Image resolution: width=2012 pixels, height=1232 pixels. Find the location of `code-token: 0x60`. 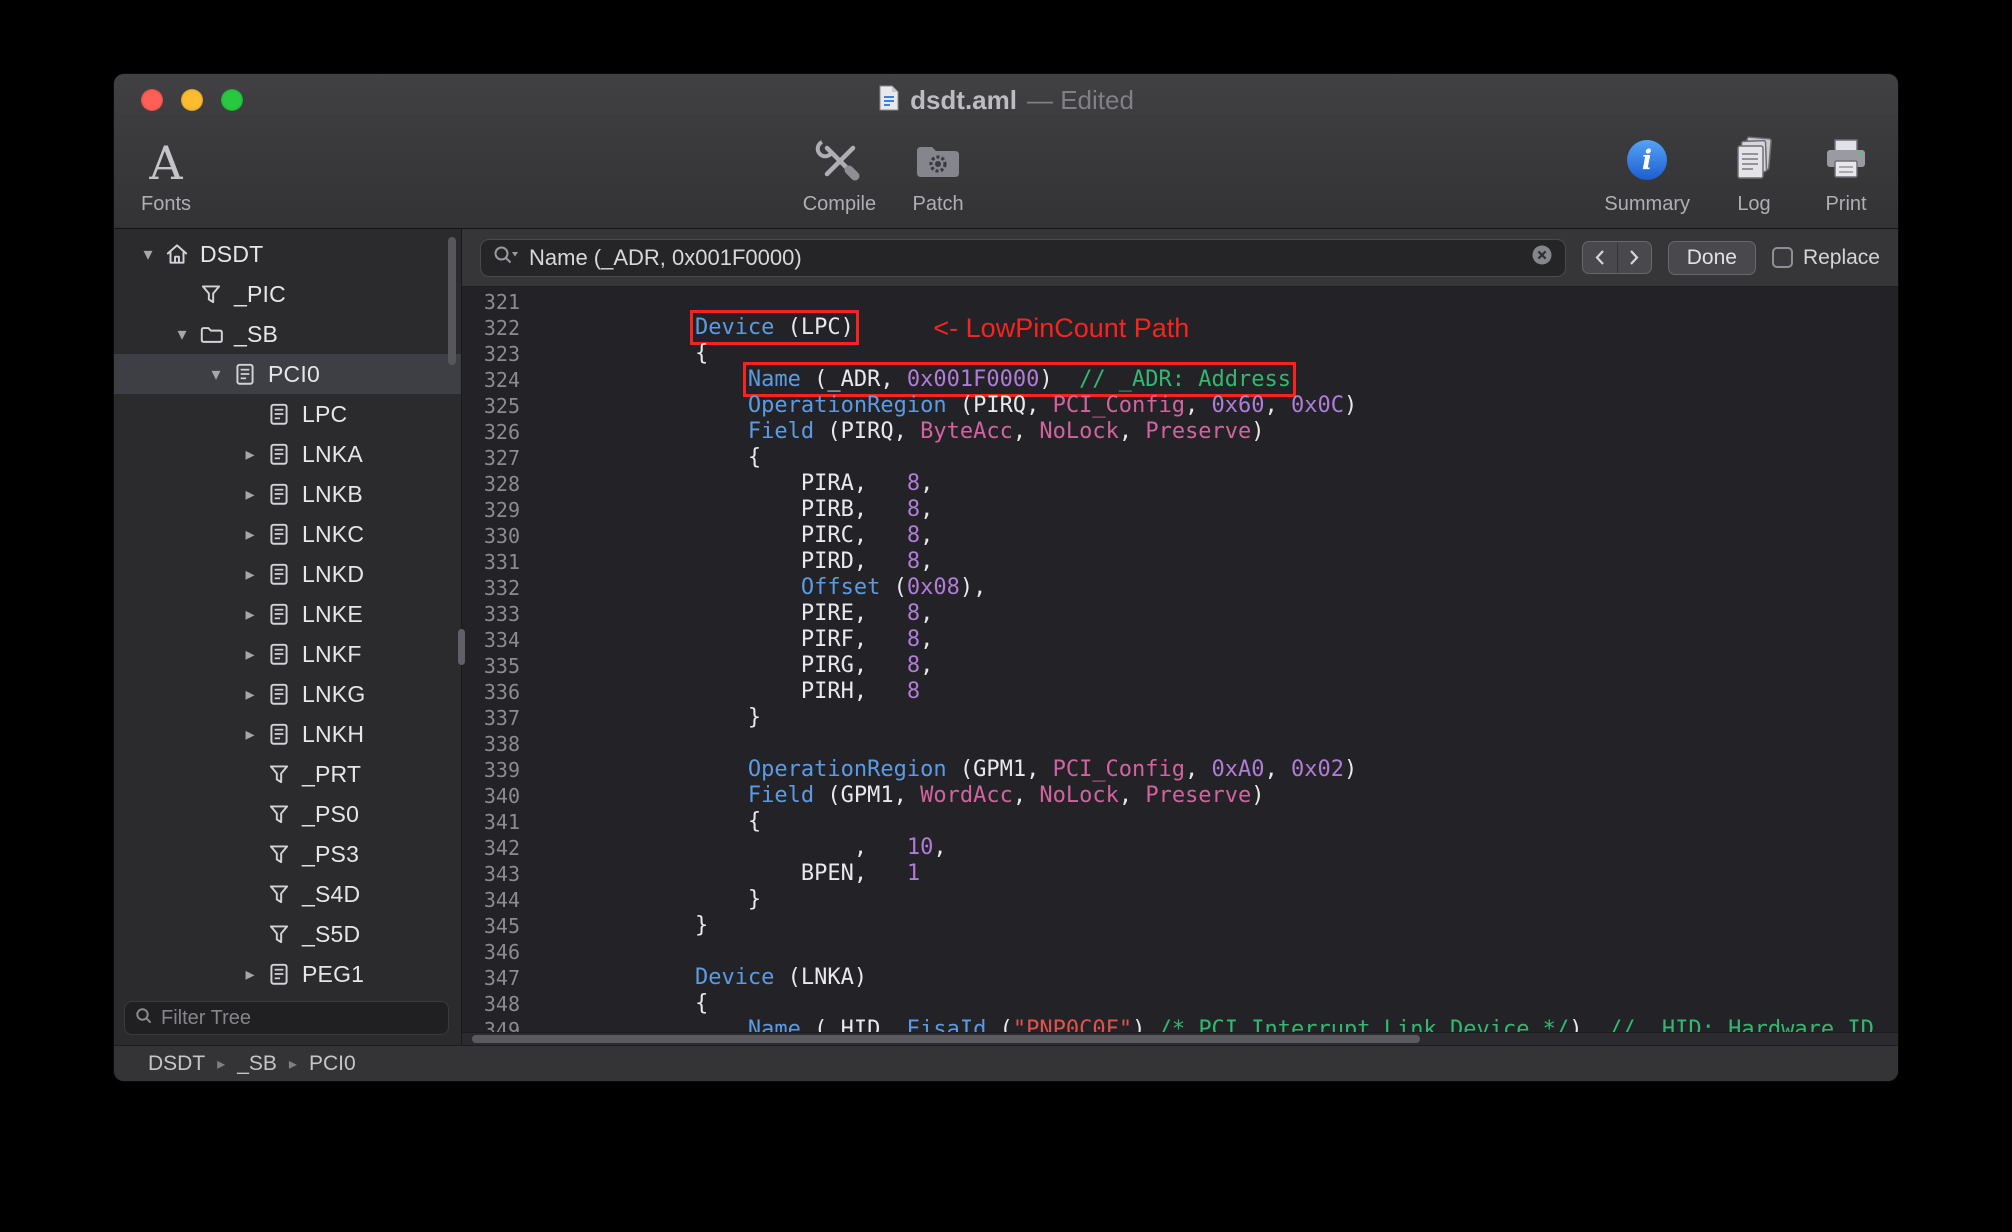

code-token: 0x60 is located at coordinates (1238, 405).